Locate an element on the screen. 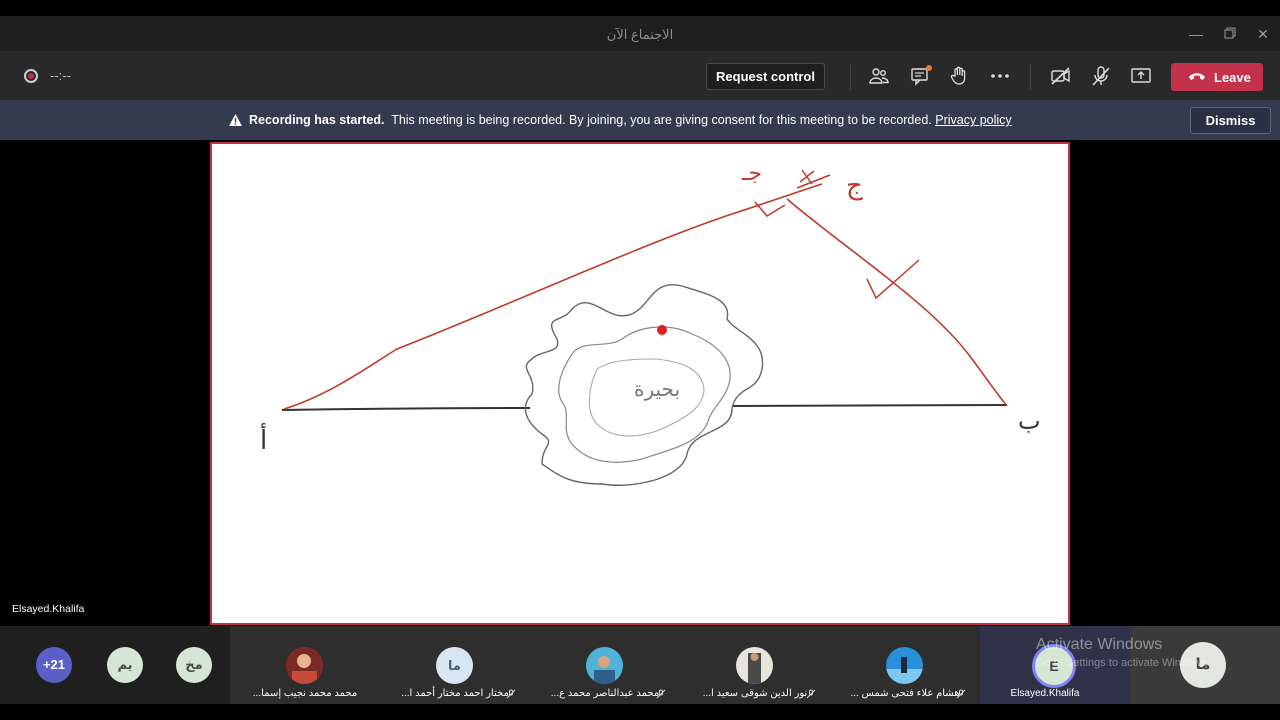 This screenshot has height=720, width=1280. activate-windows-watermark: Activate Windows is located at coordinates (1099, 644).